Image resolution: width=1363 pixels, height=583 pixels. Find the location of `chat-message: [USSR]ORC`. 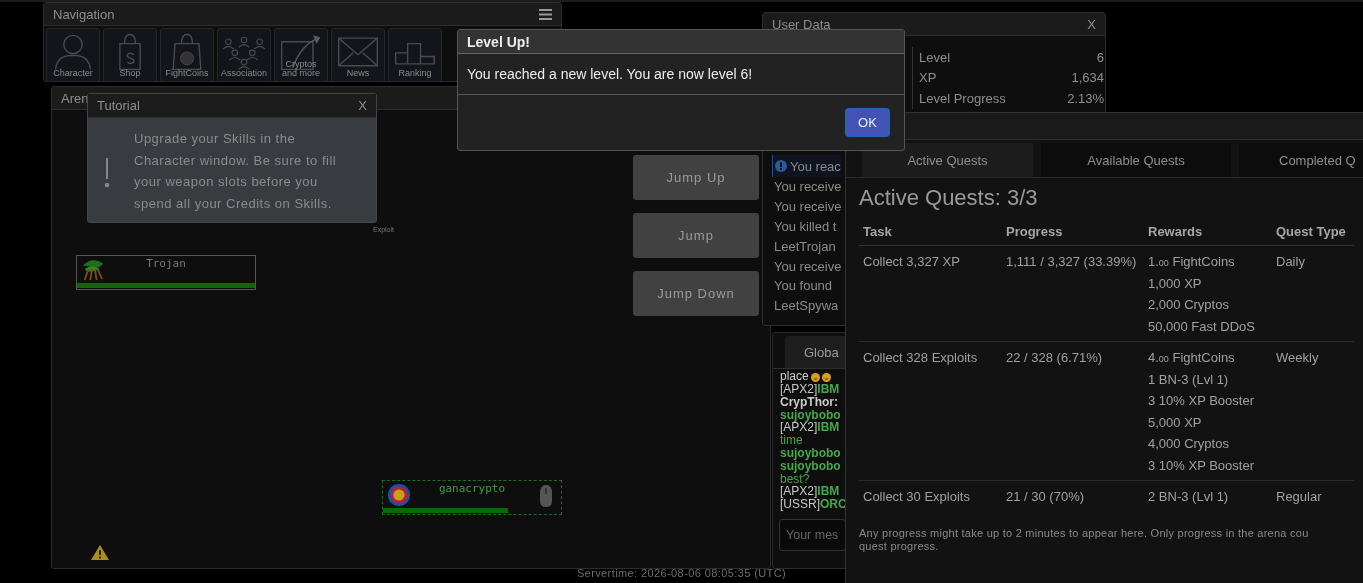

chat-message: [USSR]ORC is located at coordinates (813, 504).